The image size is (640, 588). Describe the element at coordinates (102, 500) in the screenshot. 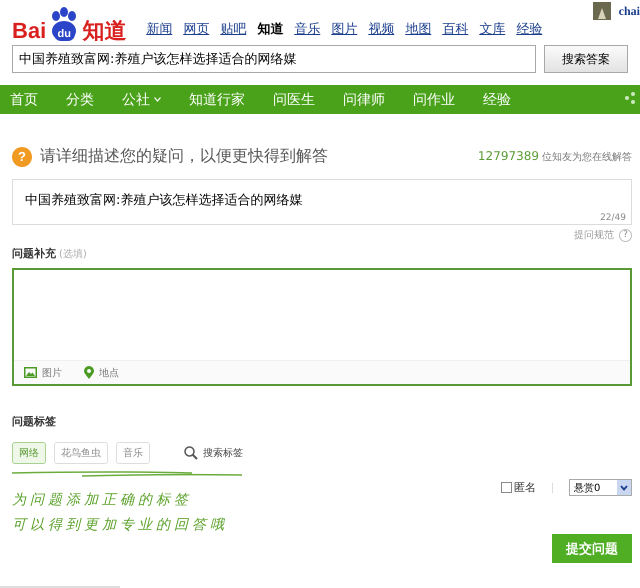

I see `handwritten-note: 为问题添加正确的标签` at that location.